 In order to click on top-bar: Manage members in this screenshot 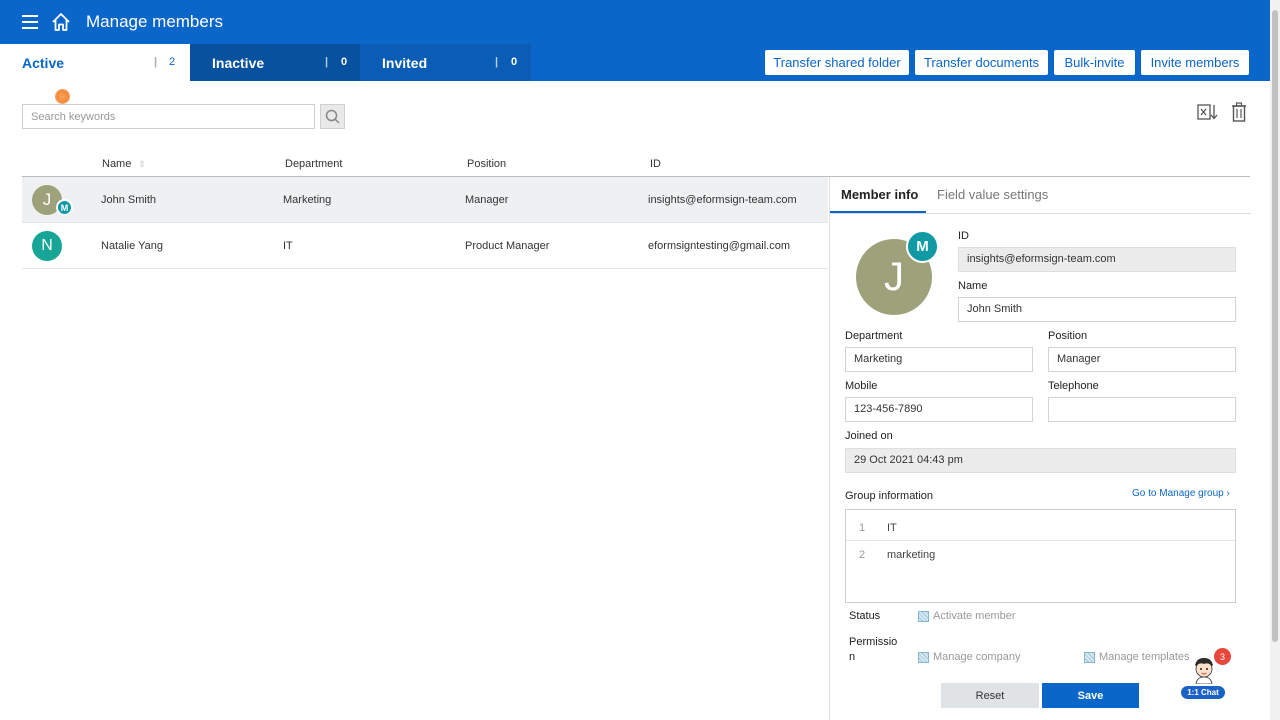, I will do `click(635, 22)`.